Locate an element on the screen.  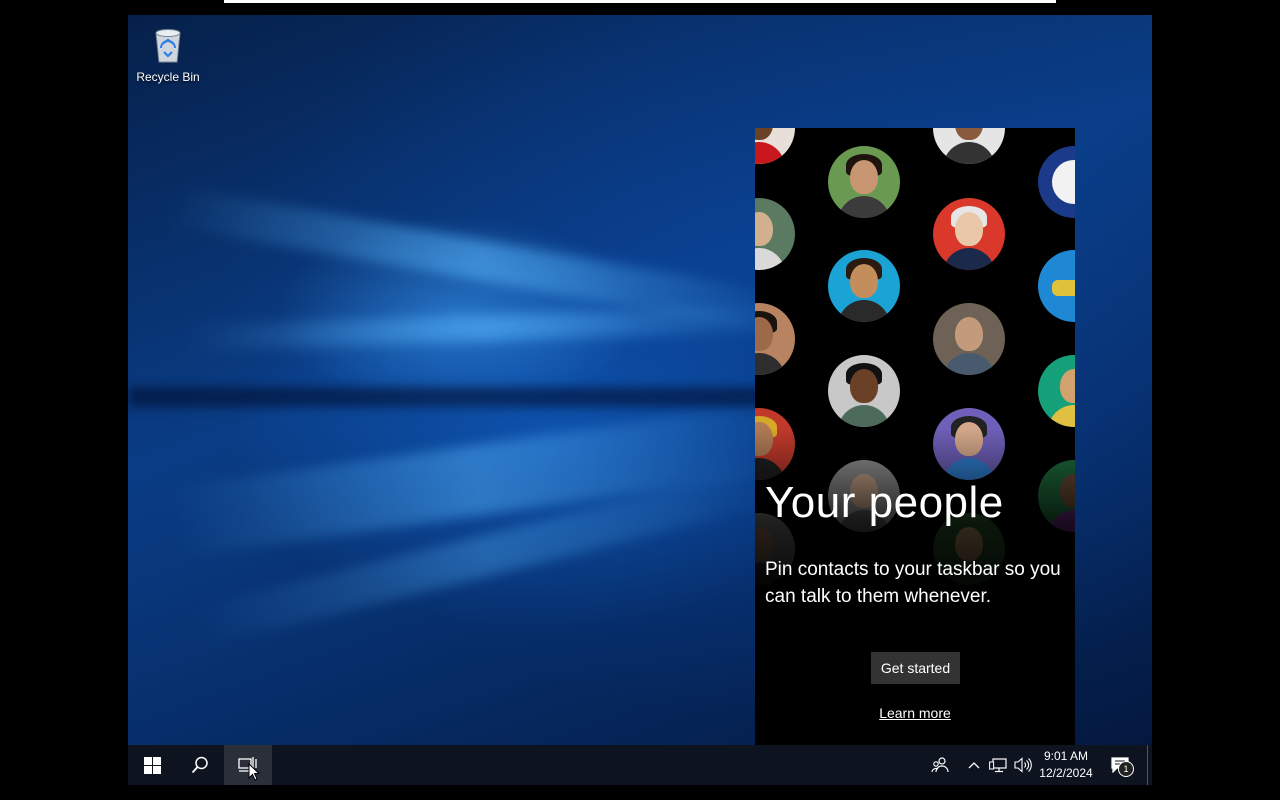
chevron-up-icon is located at coordinates (974, 765).